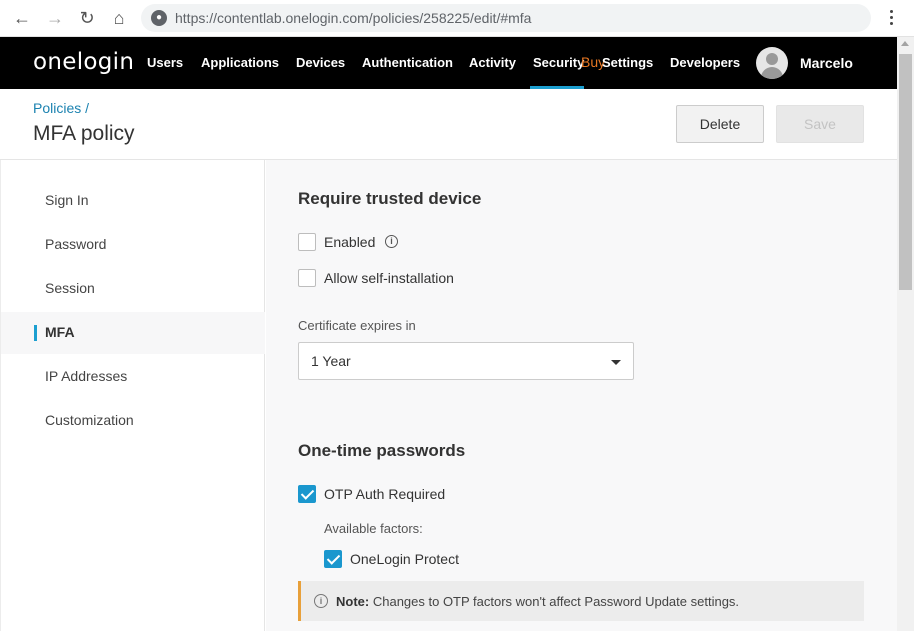  I want to click on sidebar-item-label: Customization, so click(89, 420).